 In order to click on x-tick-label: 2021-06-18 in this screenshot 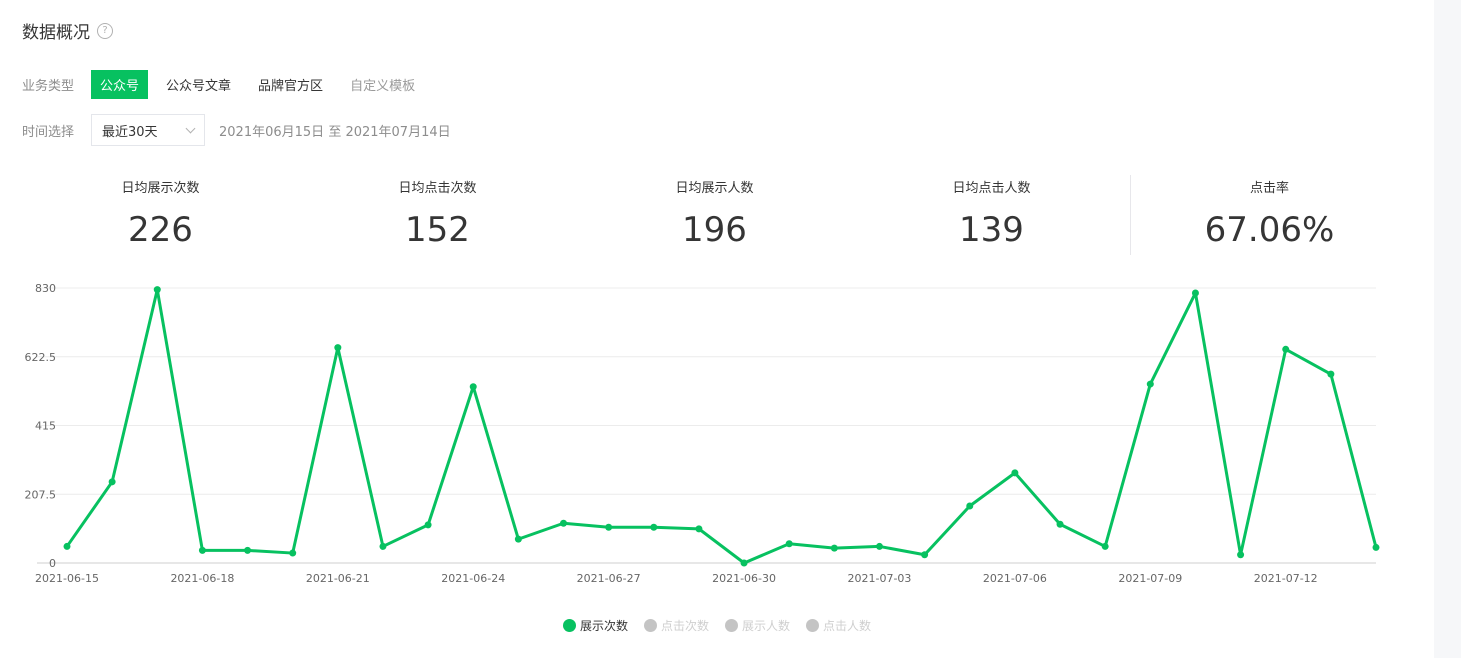, I will do `click(202, 578)`.